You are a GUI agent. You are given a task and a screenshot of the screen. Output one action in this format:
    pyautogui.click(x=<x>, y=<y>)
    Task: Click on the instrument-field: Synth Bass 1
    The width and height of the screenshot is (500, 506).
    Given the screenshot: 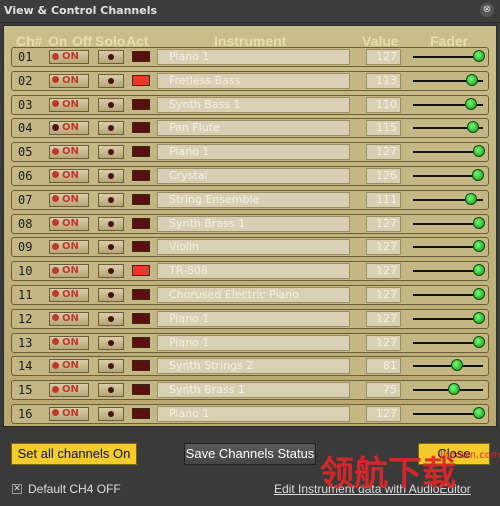 What is the action you would take?
    pyautogui.click(x=253, y=104)
    